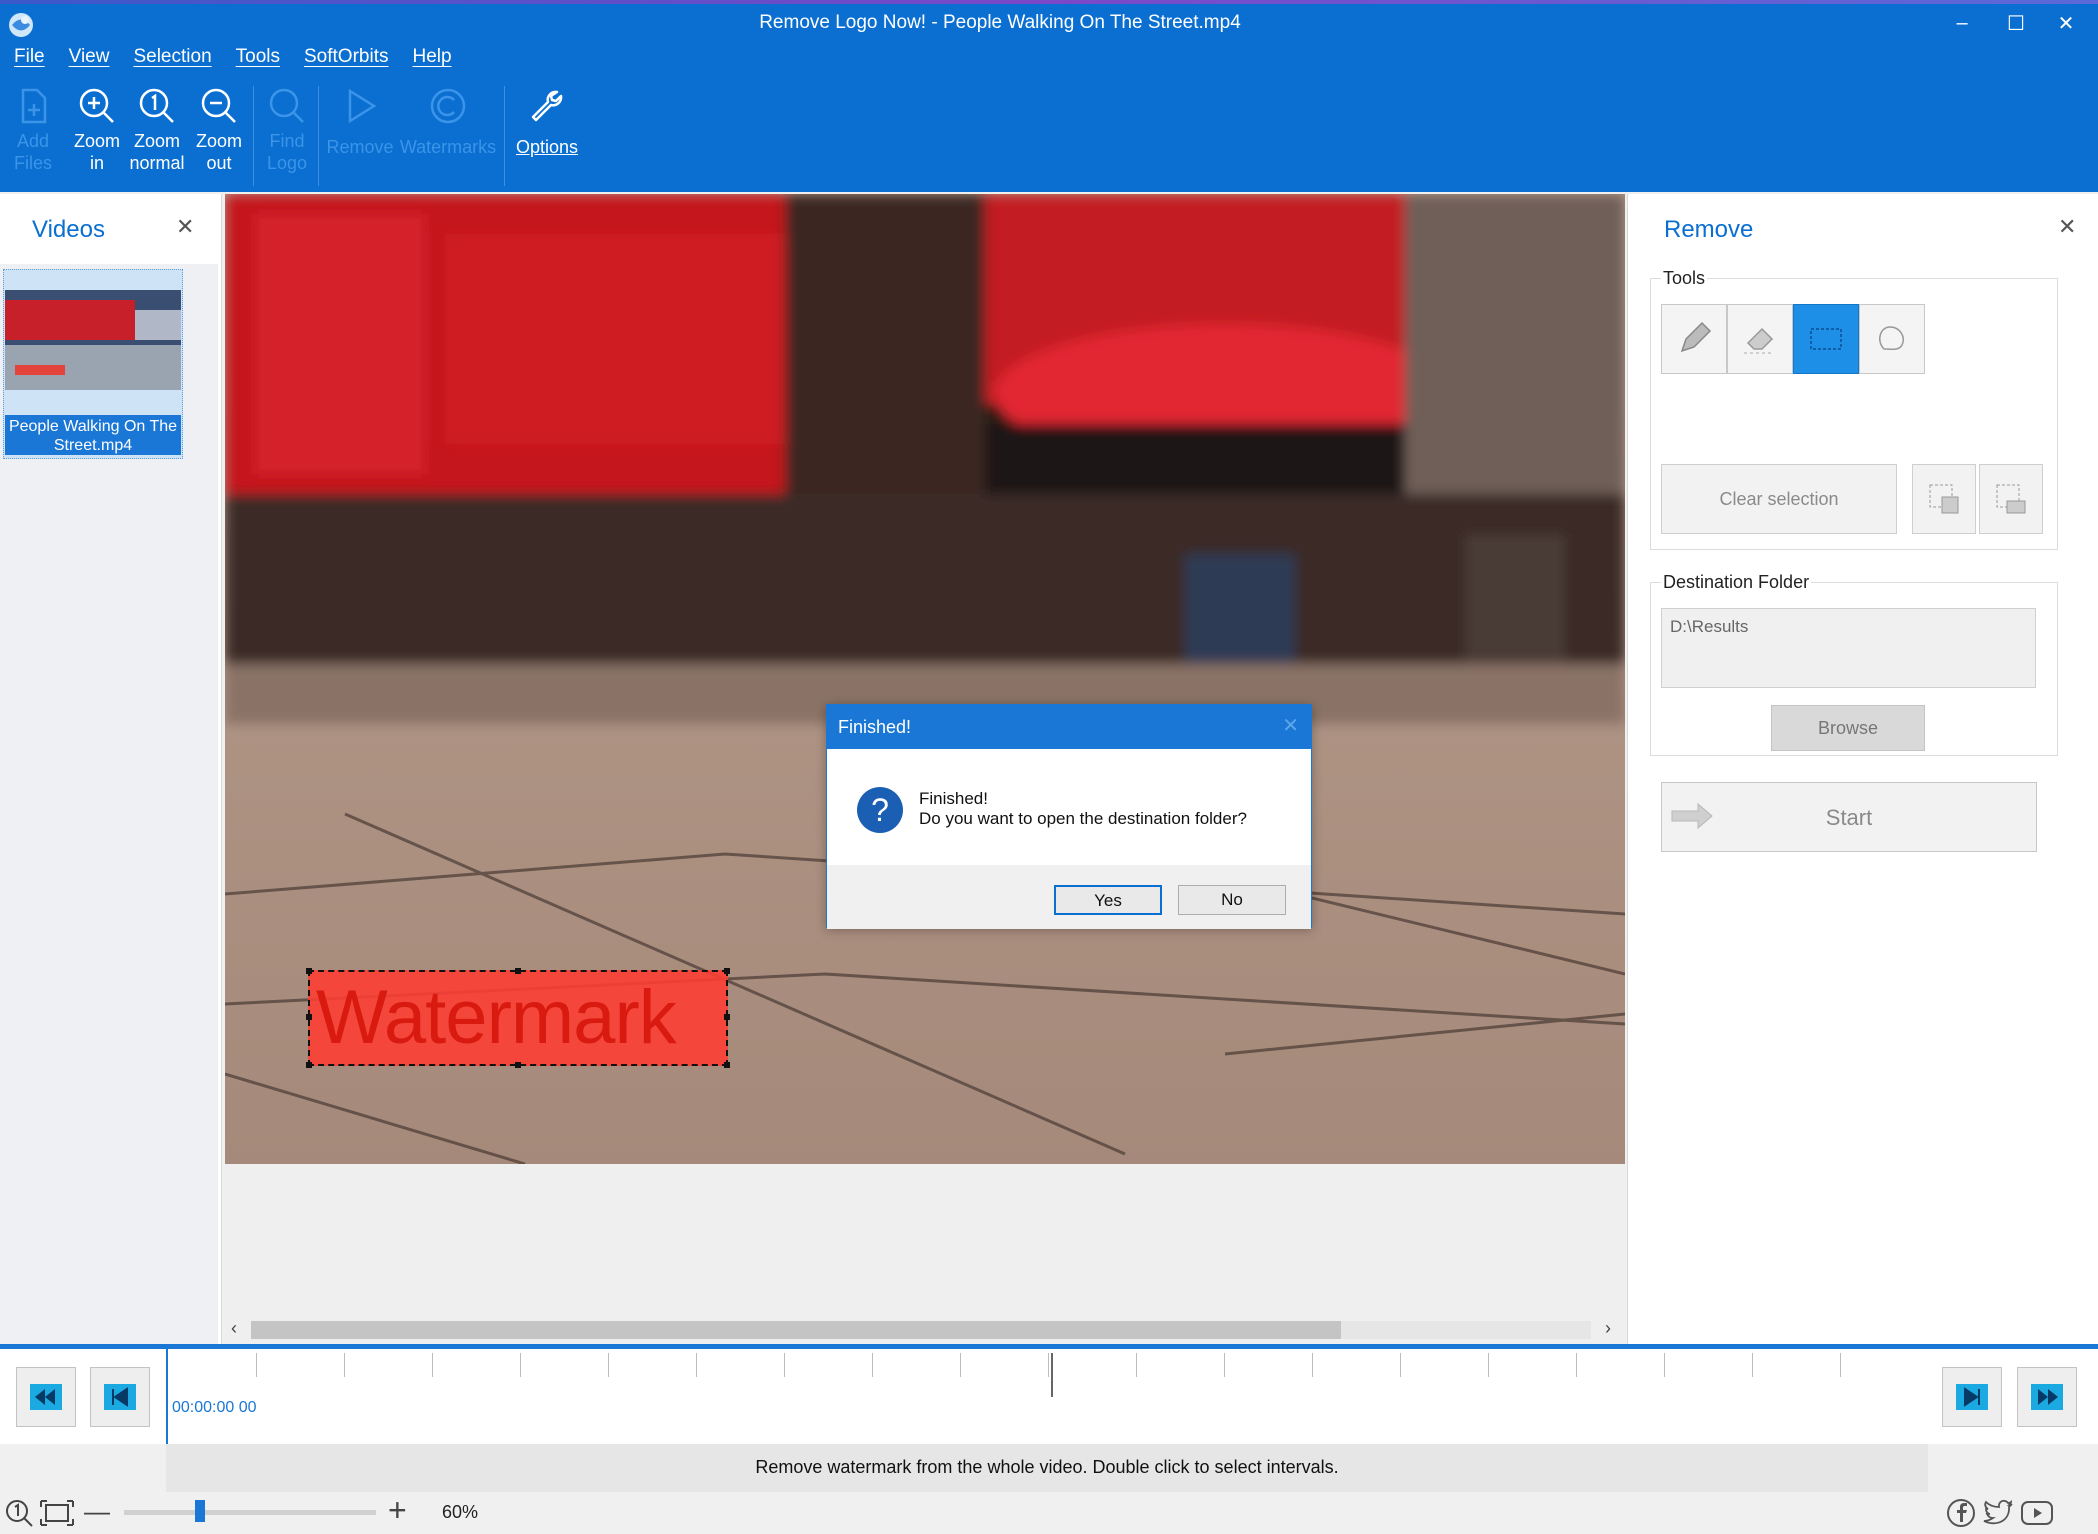  I want to click on lasso-tool-button, so click(1892, 339).